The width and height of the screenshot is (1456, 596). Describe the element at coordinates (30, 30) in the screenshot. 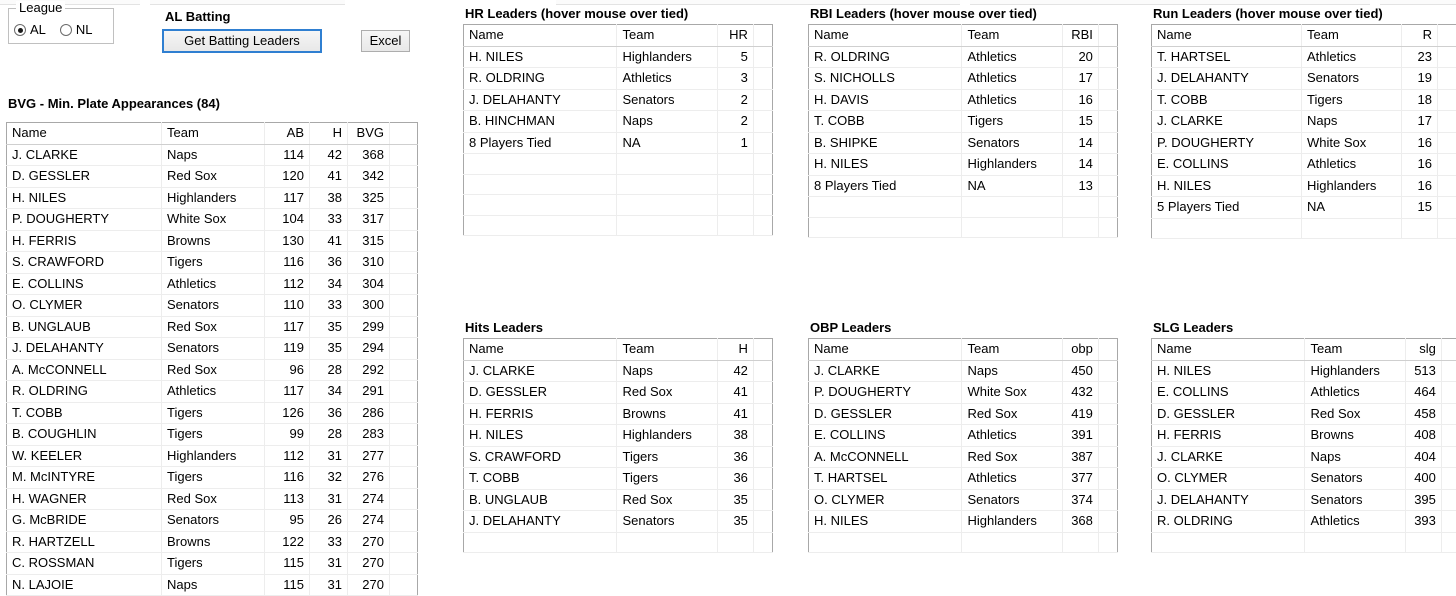

I see `radio-option-al: AL` at that location.